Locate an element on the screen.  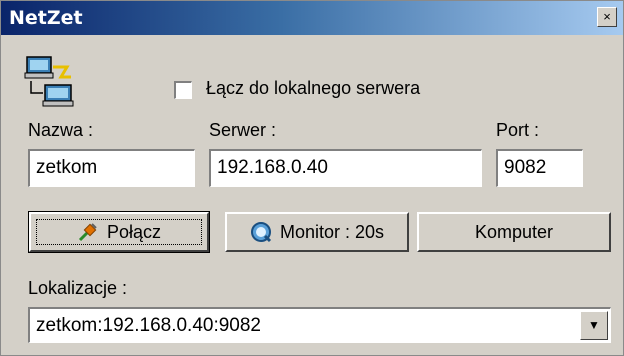
plug-icon is located at coordinates (87, 232).